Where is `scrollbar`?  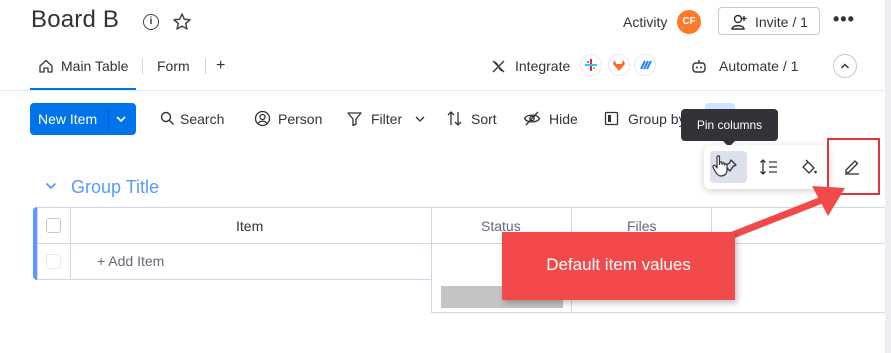
scrollbar is located at coordinates (888, 176).